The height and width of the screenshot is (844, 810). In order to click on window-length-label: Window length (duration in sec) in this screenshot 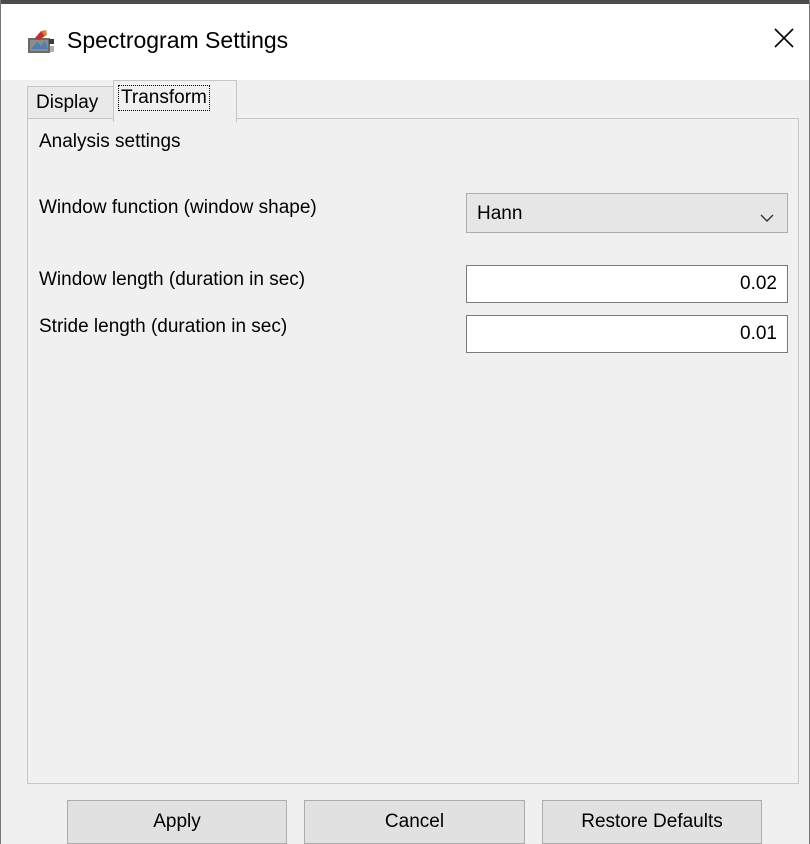, I will do `click(172, 279)`.